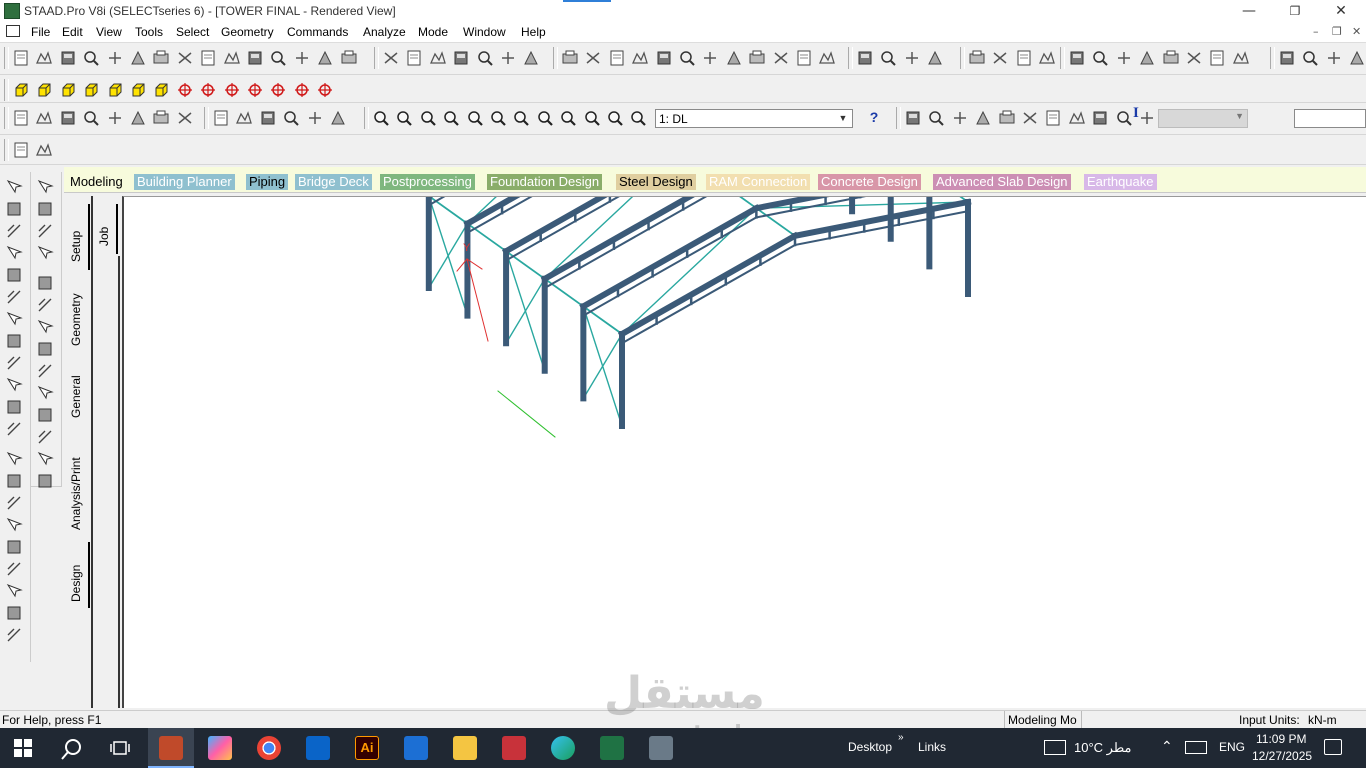 The width and height of the screenshot is (1366, 768). Describe the element at coordinates (14, 547) in the screenshot. I see `table-icon` at that location.